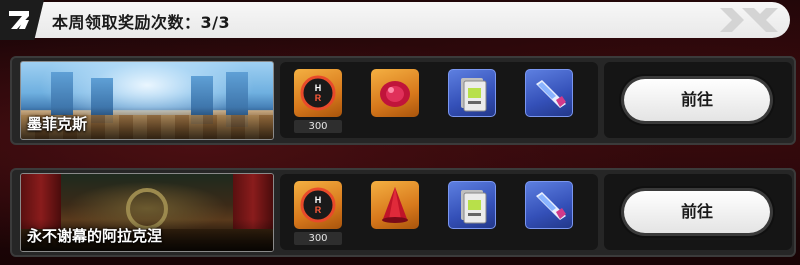  What do you see at coordinates (147, 100) in the screenshot?
I see `stage-thumbnail: 墨菲克斯` at bounding box center [147, 100].